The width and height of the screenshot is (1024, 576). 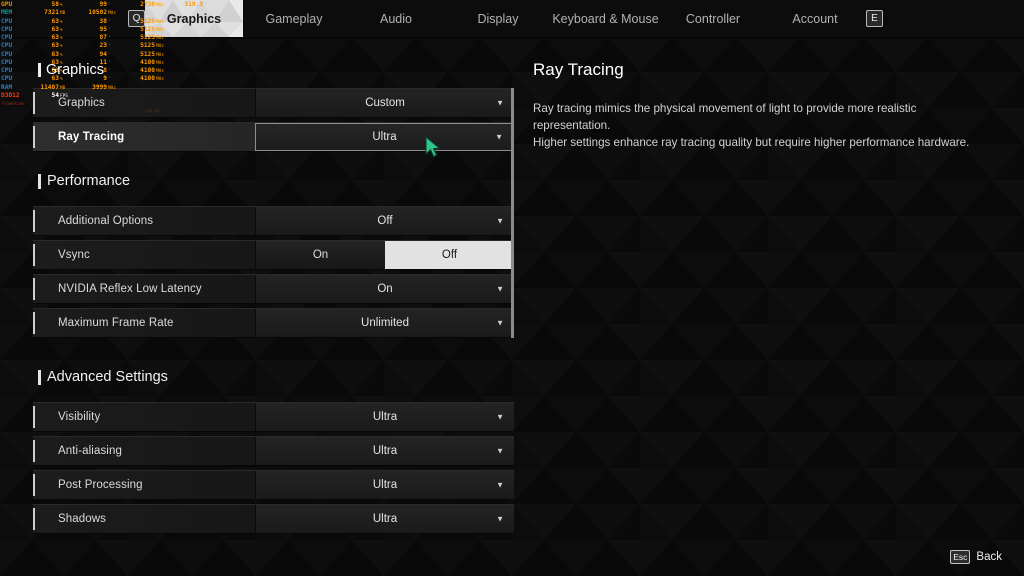 What do you see at coordinates (103, 54) in the screenshot?
I see `stats-value-2: 94` at bounding box center [103, 54].